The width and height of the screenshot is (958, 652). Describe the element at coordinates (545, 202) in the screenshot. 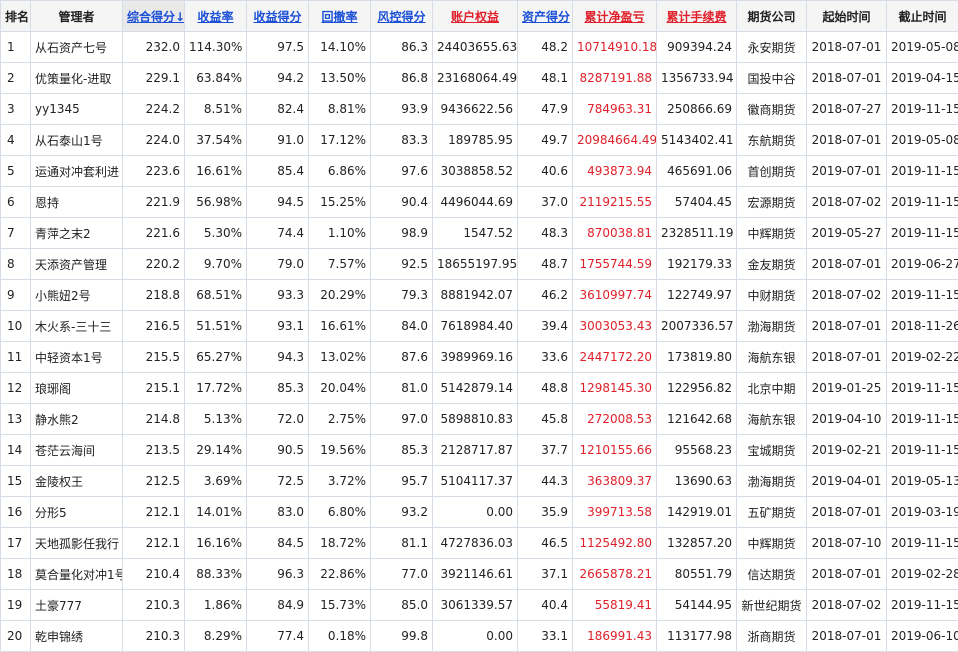

I see `cell-asset-score: 37.0` at that location.